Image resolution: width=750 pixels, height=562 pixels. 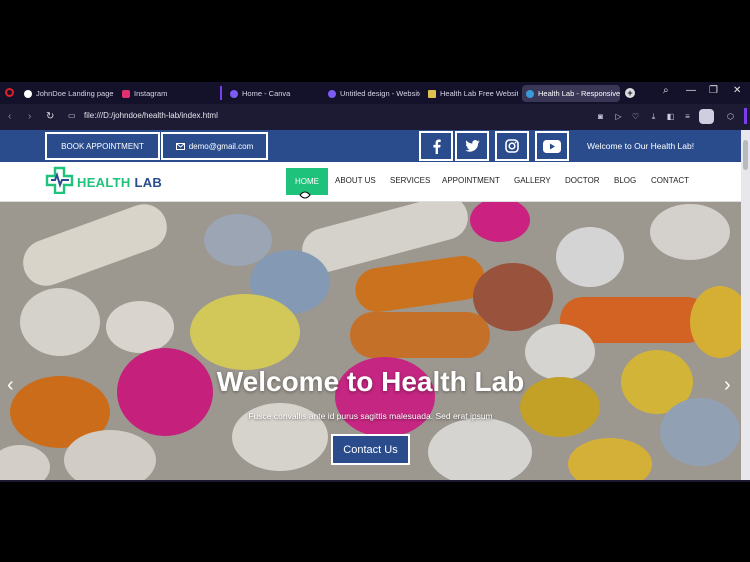 What do you see at coordinates (745, 305) in the screenshot?
I see `page-scrollbar` at bounding box center [745, 305].